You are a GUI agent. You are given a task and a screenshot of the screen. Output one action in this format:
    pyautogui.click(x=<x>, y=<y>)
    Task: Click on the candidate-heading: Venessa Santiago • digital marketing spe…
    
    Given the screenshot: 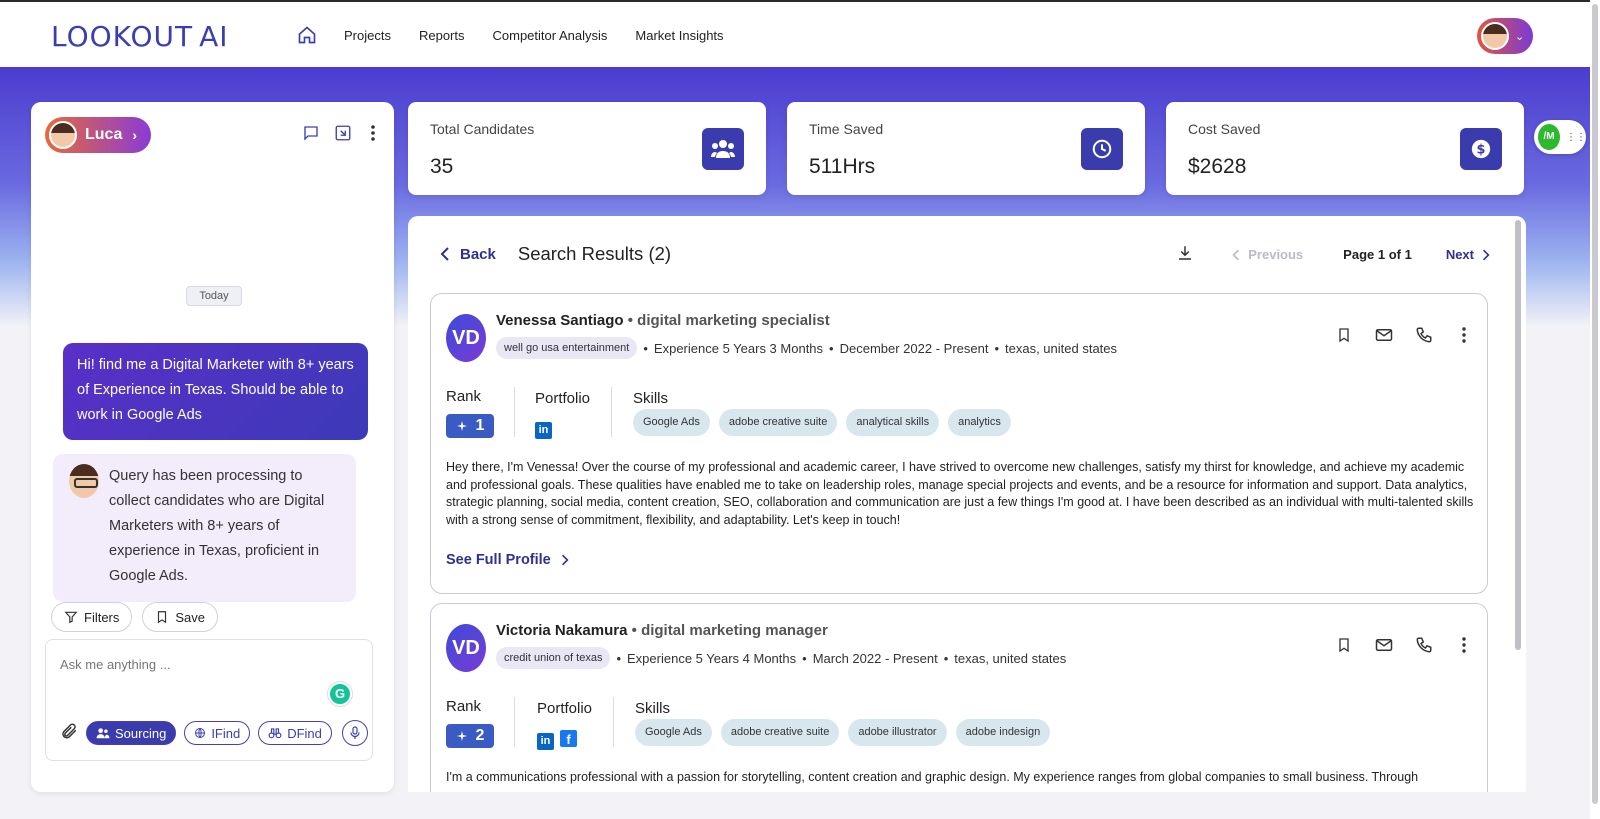 What is the action you would take?
    pyautogui.click(x=663, y=320)
    